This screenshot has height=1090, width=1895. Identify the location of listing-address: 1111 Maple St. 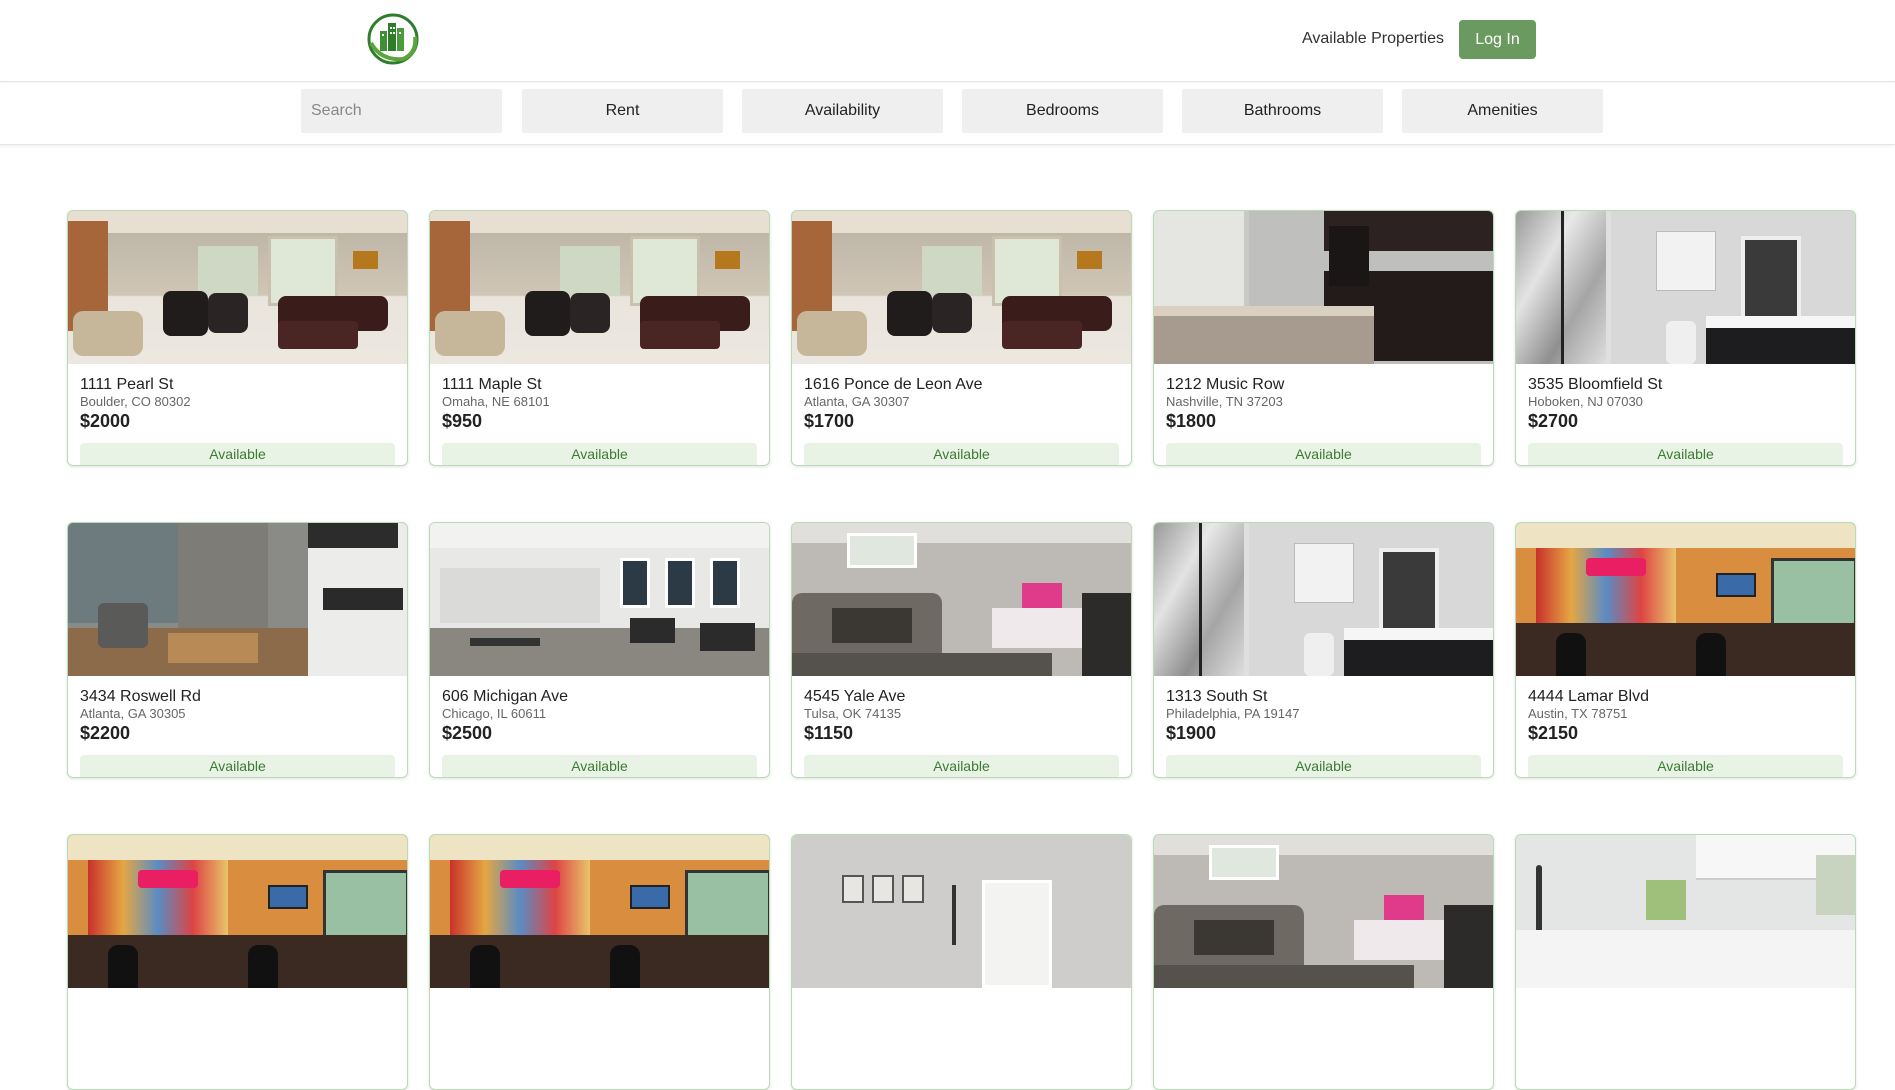
(492, 384).